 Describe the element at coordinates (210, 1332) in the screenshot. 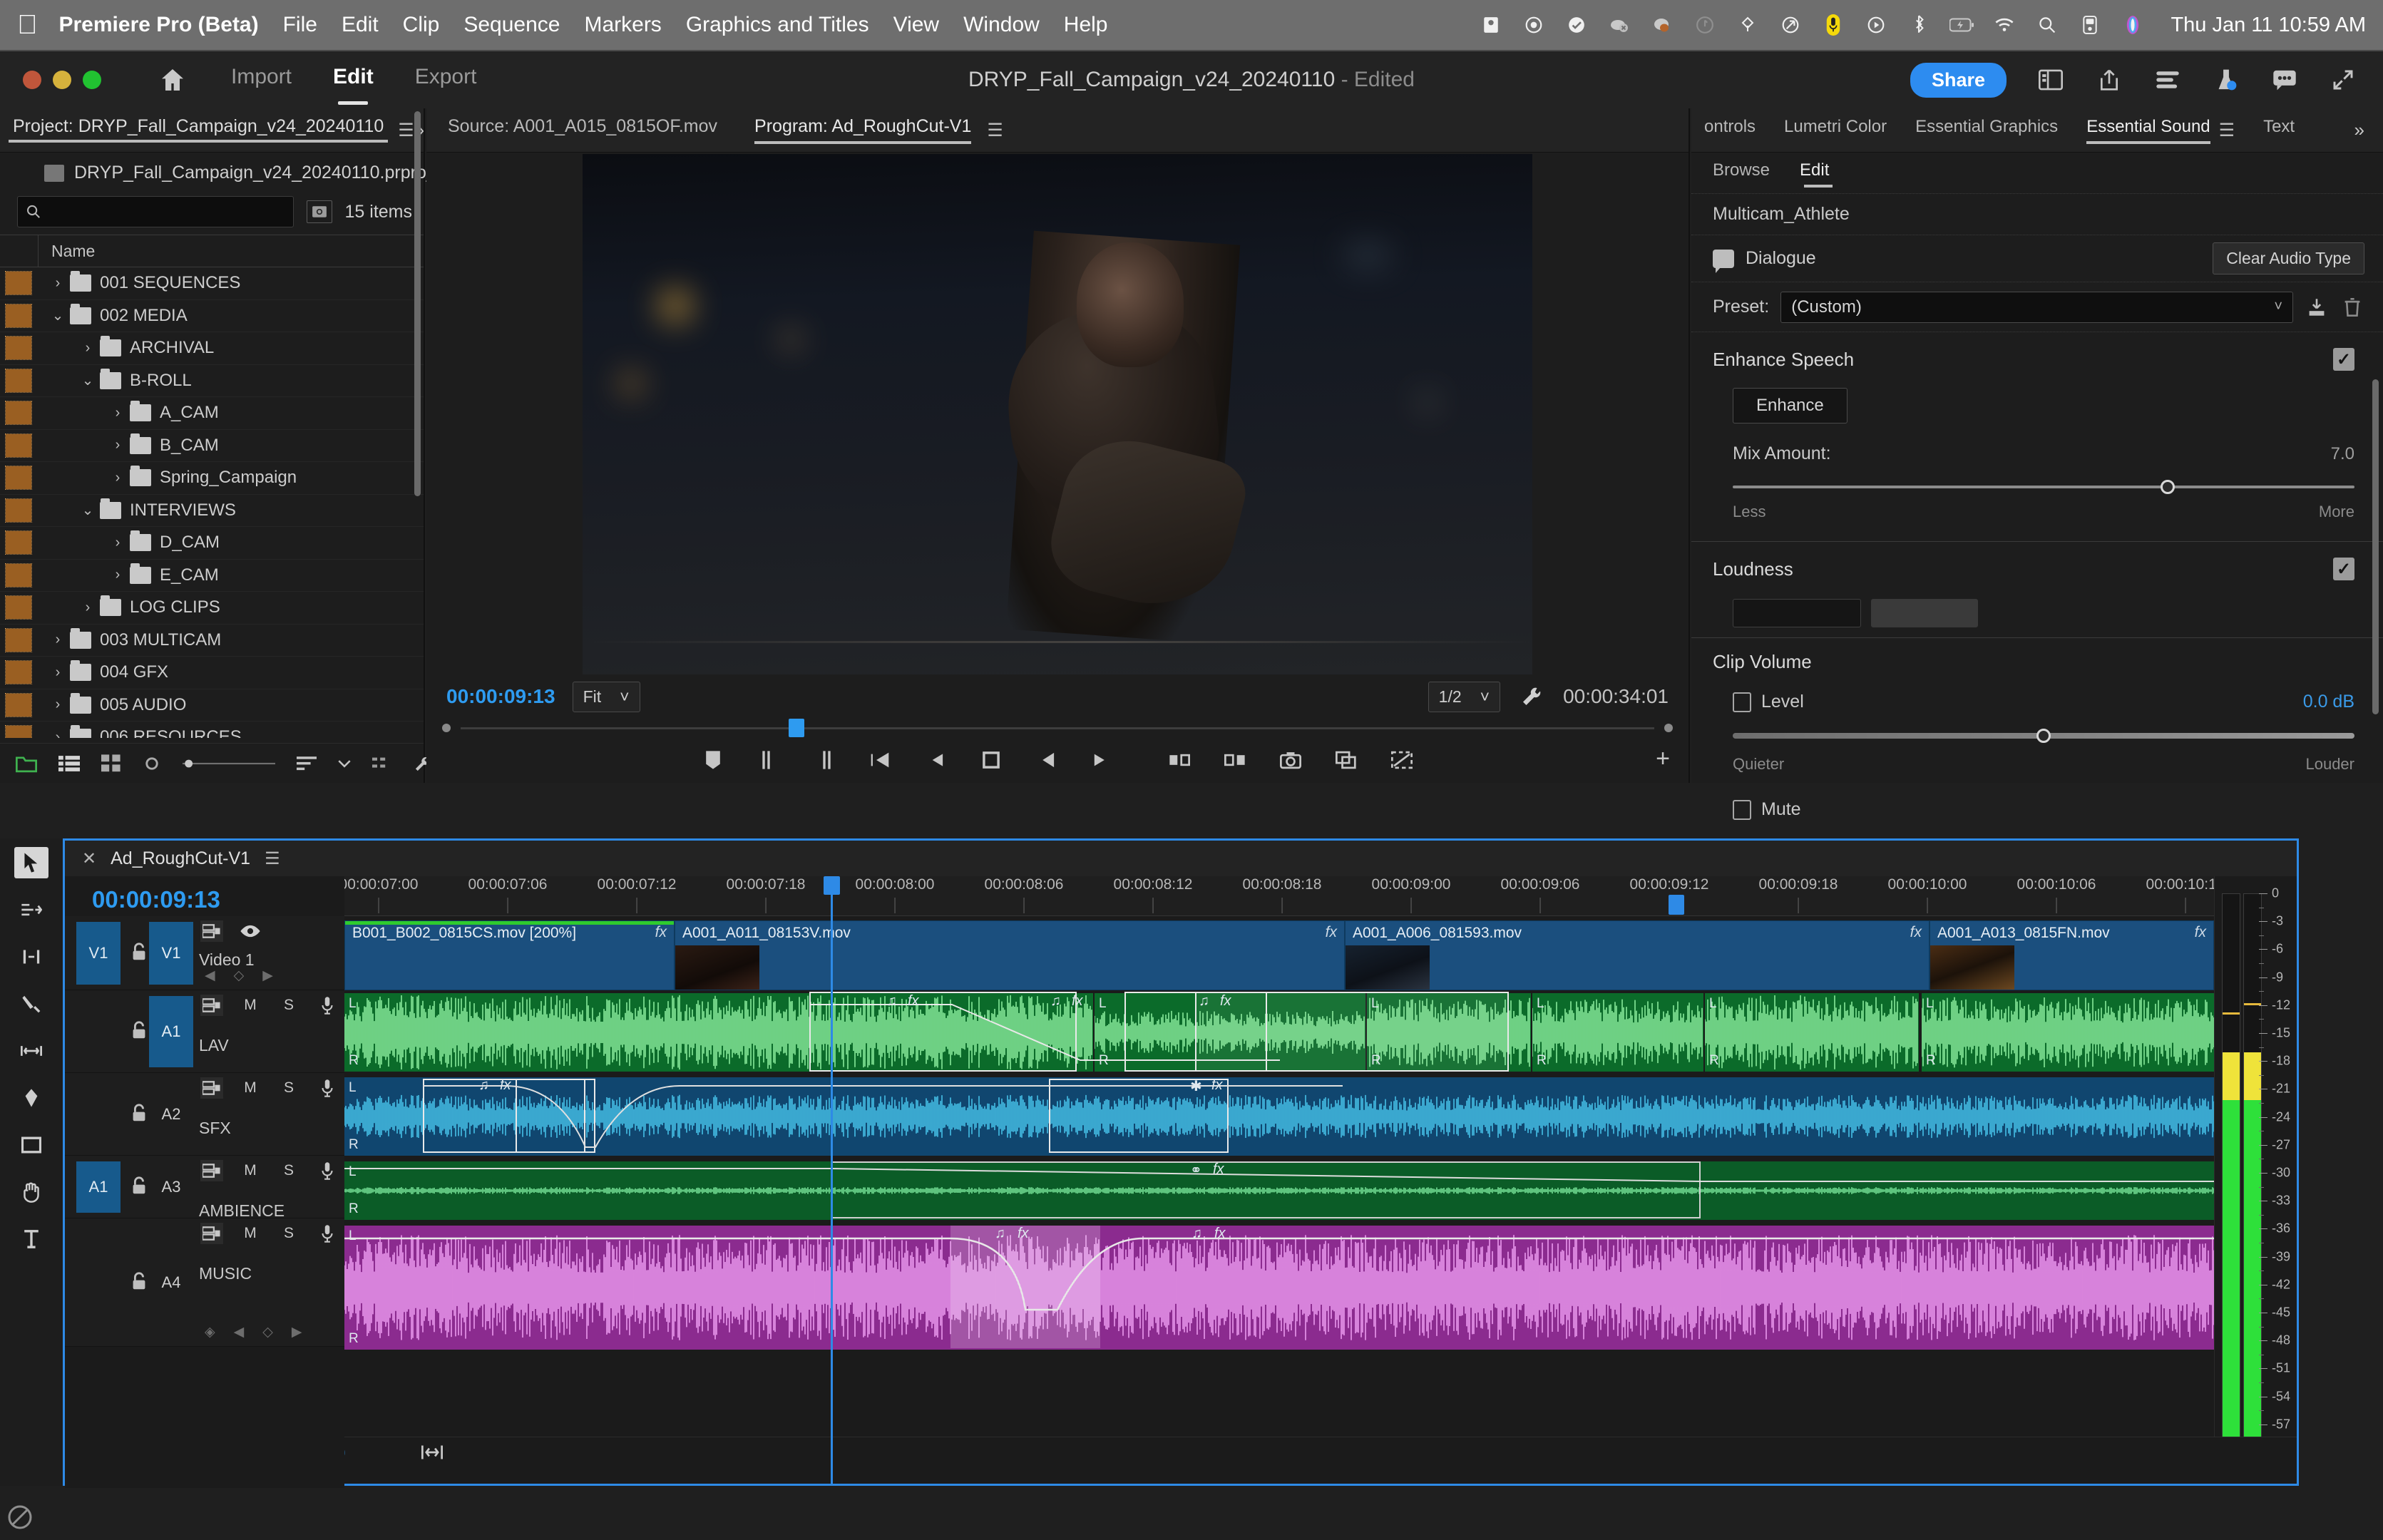

I see `keyframe-type-icon: ◈` at that location.